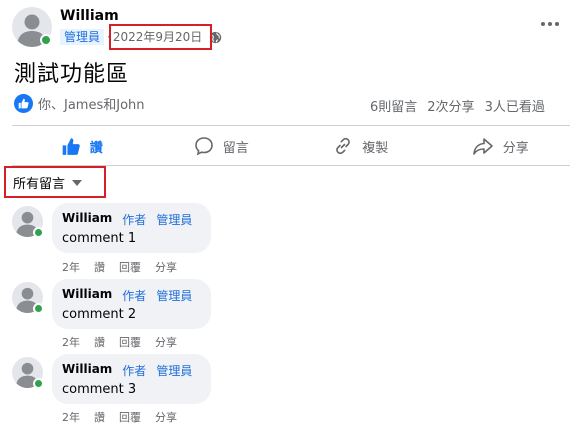 Image resolution: width=575 pixels, height=430 pixels. I want to click on share-button-label: 分享, so click(515, 148).